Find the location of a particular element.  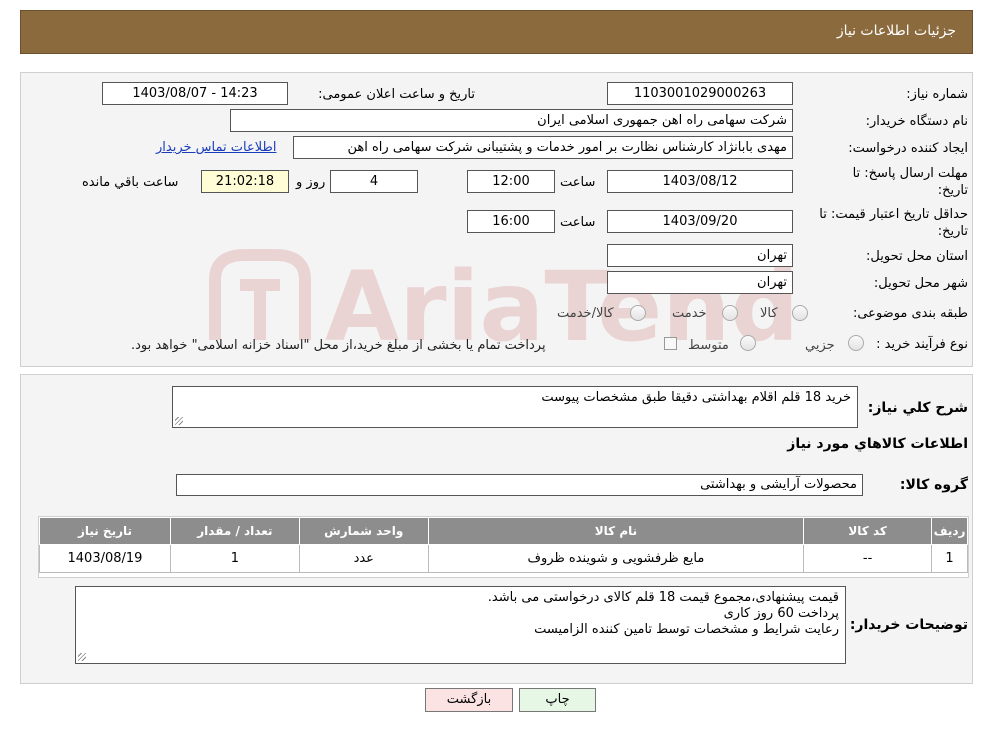

buyer-contact-link: اطلاعات تماس خریدار is located at coordinates (216, 147).